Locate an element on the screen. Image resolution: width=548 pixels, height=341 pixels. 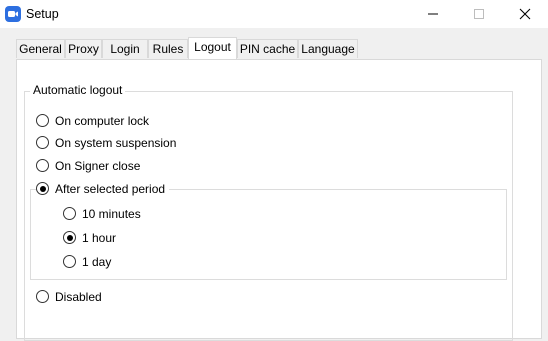
tab-proxy: Proxy is located at coordinates (83, 48).